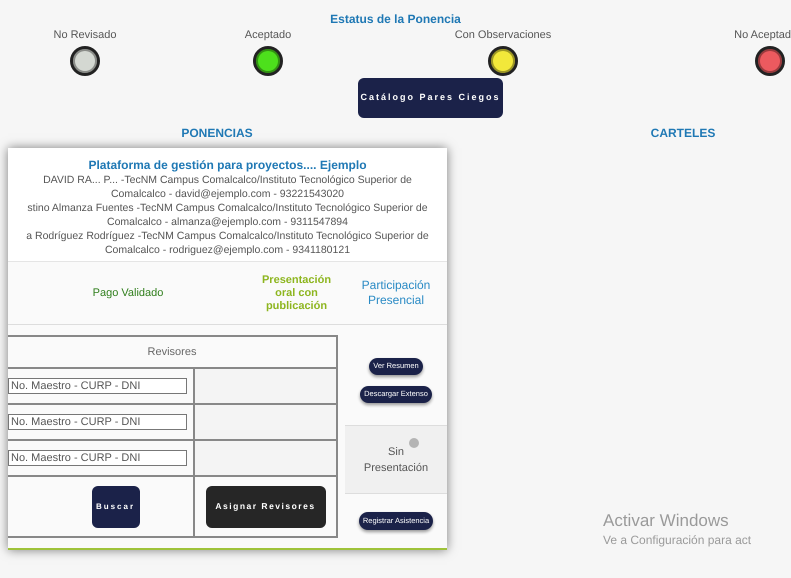 This screenshot has width=791, height=578. I want to click on status-label: Aceptado, so click(268, 35).